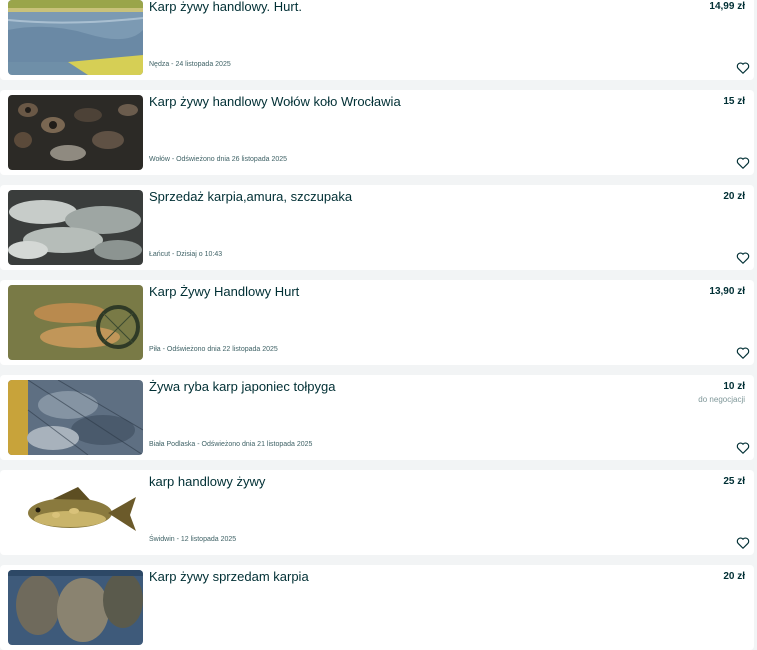 The height and width of the screenshot is (650, 757). Describe the element at coordinates (213, 349) in the screenshot. I see `listing-location-date: Piła - Odświeżono dnia 22 listopada 2025` at that location.